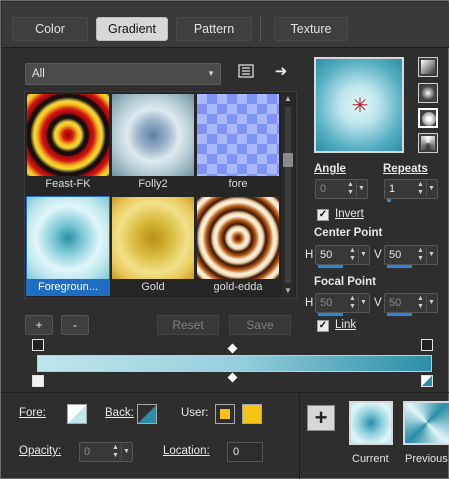 This screenshot has height=479, width=449. I want to click on center-v-value: 50, so click(395, 255).